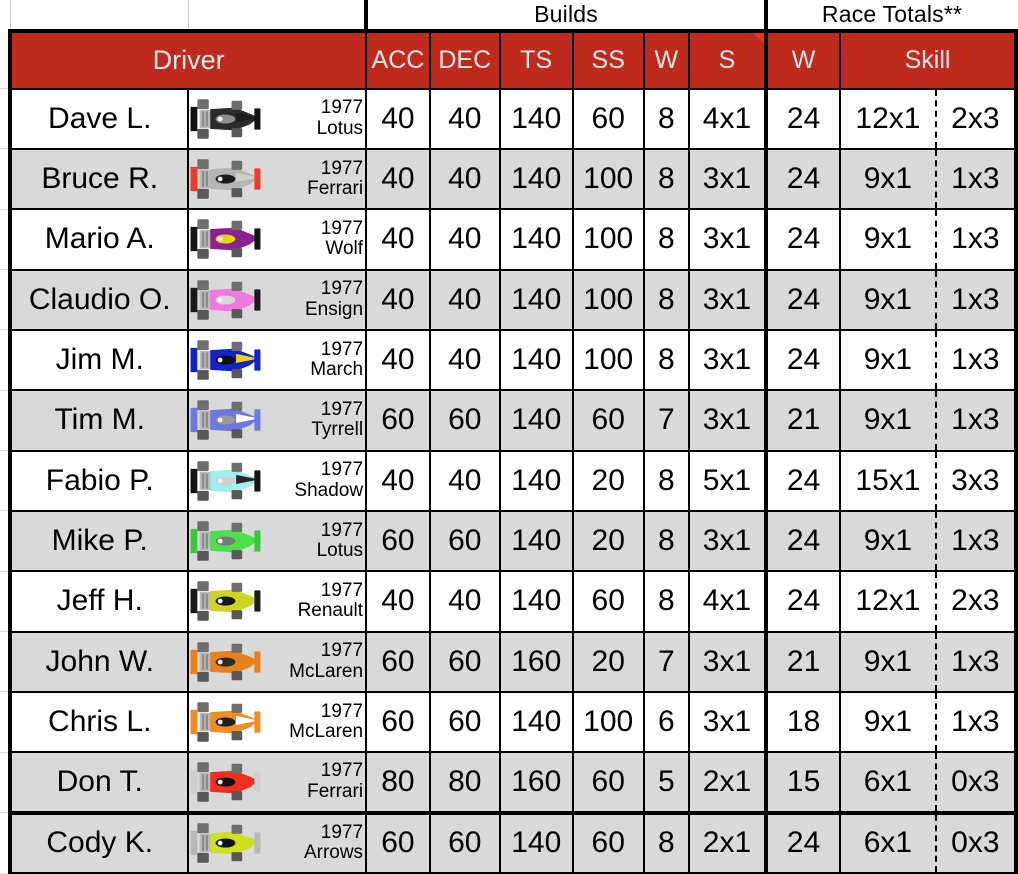 Image resolution: width=1018 pixels, height=874 pixels. What do you see at coordinates (99, 420) in the screenshot?
I see `driver-name-cell: Tim M.` at bounding box center [99, 420].